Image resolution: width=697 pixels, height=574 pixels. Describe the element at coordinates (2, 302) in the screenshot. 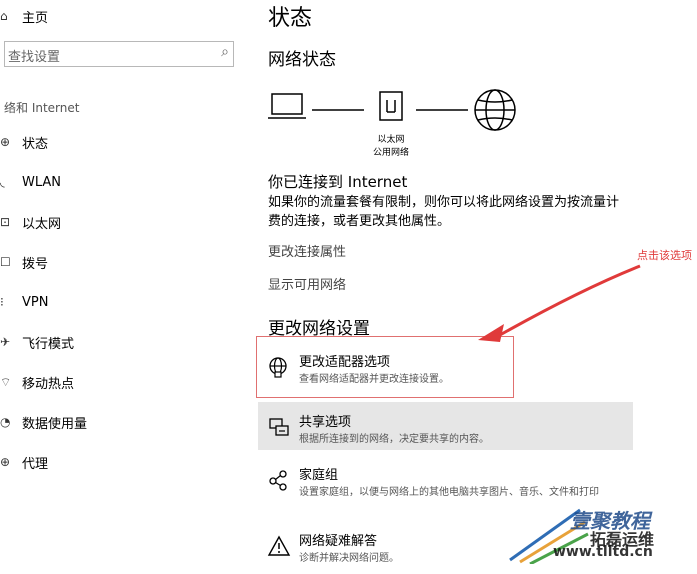

I see `vpn-icon: ⁝` at that location.